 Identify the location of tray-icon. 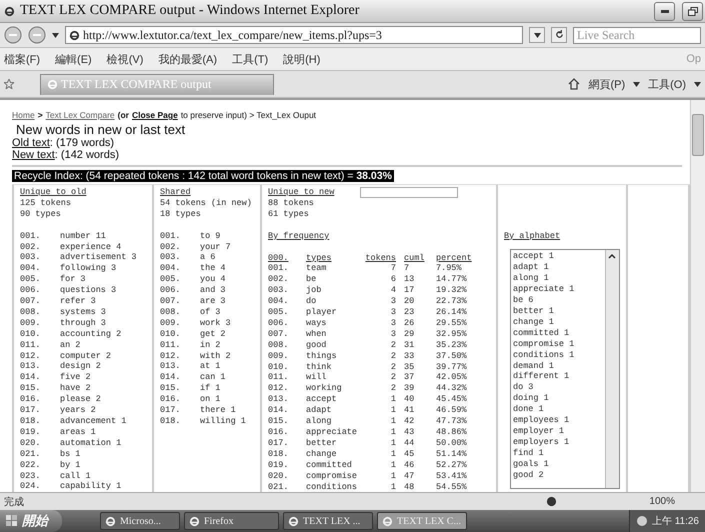
(642, 521).